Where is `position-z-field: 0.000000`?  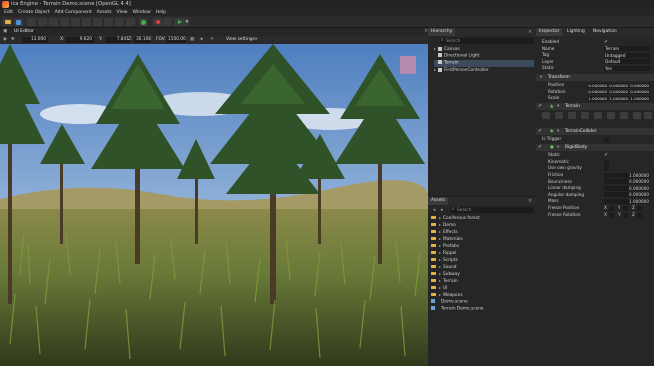
position-z-field: 0.000000 is located at coordinates (640, 85).